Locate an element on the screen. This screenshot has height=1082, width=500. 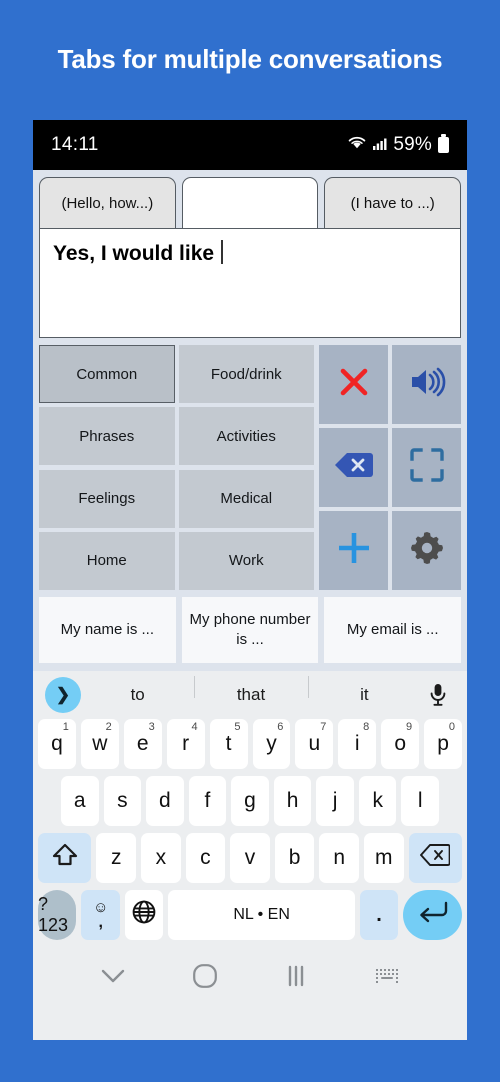
key-l: l is located at coordinates (420, 801).